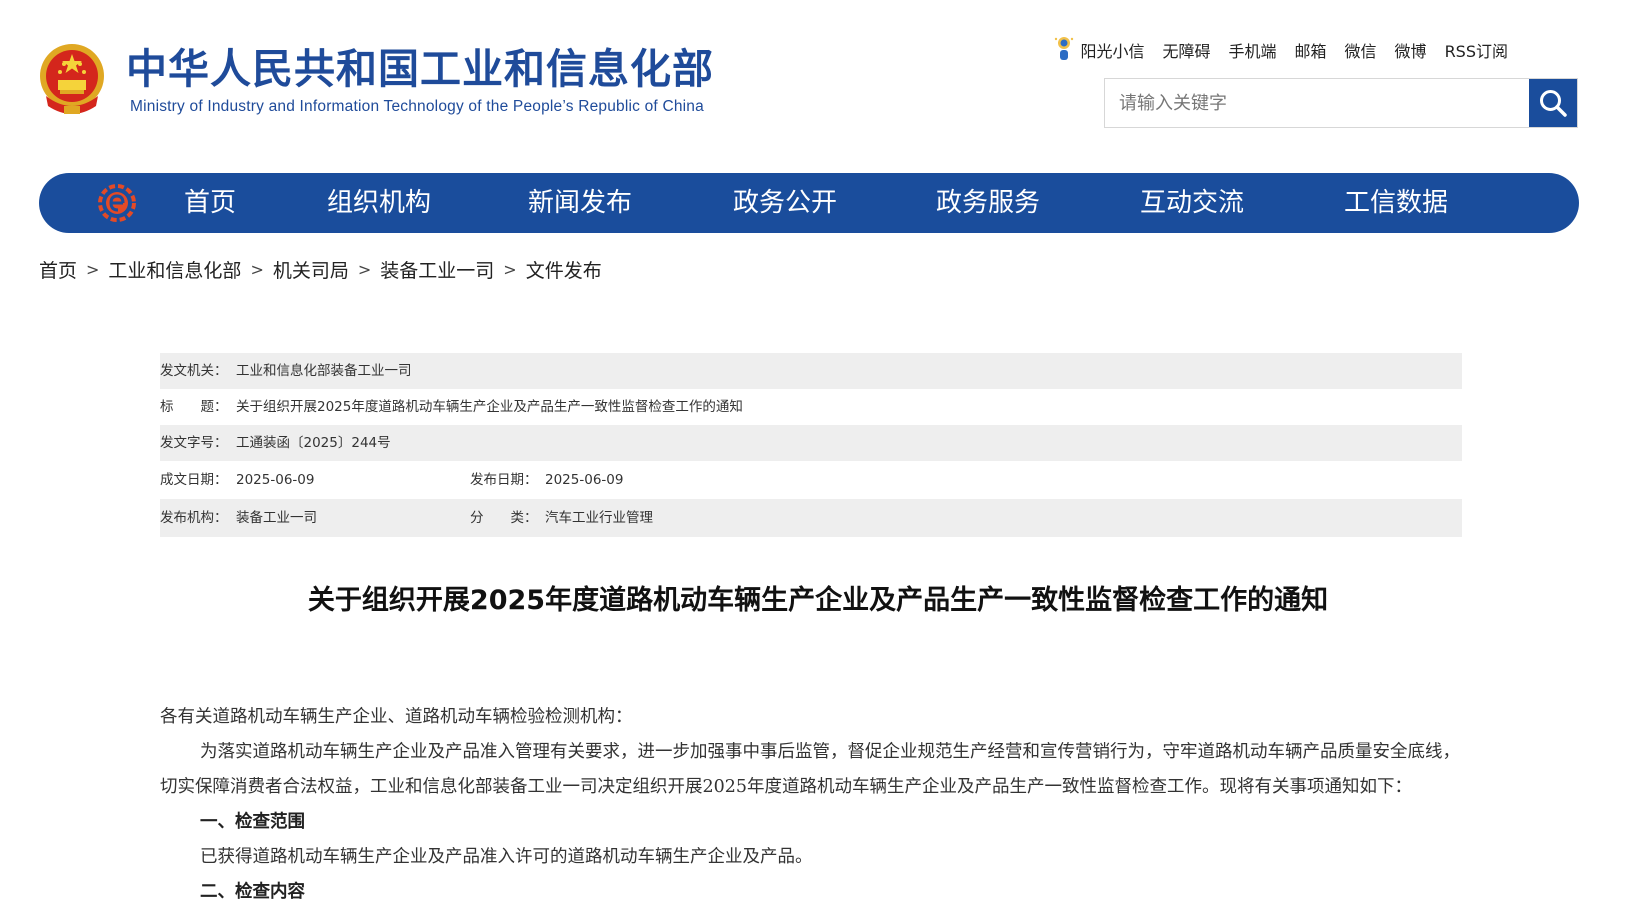  What do you see at coordinates (564, 269) in the screenshot?
I see `breadcrumb-documents: 文件发布` at bounding box center [564, 269].